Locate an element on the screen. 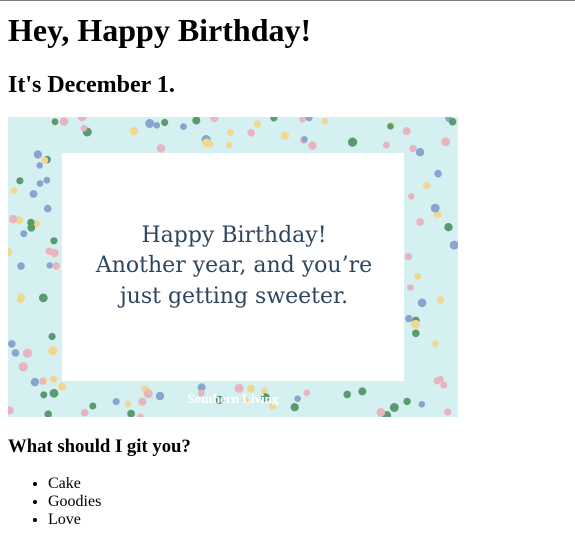 Image resolution: width=575 pixels, height=541 pixels. list-item: Love is located at coordinates (307, 520).